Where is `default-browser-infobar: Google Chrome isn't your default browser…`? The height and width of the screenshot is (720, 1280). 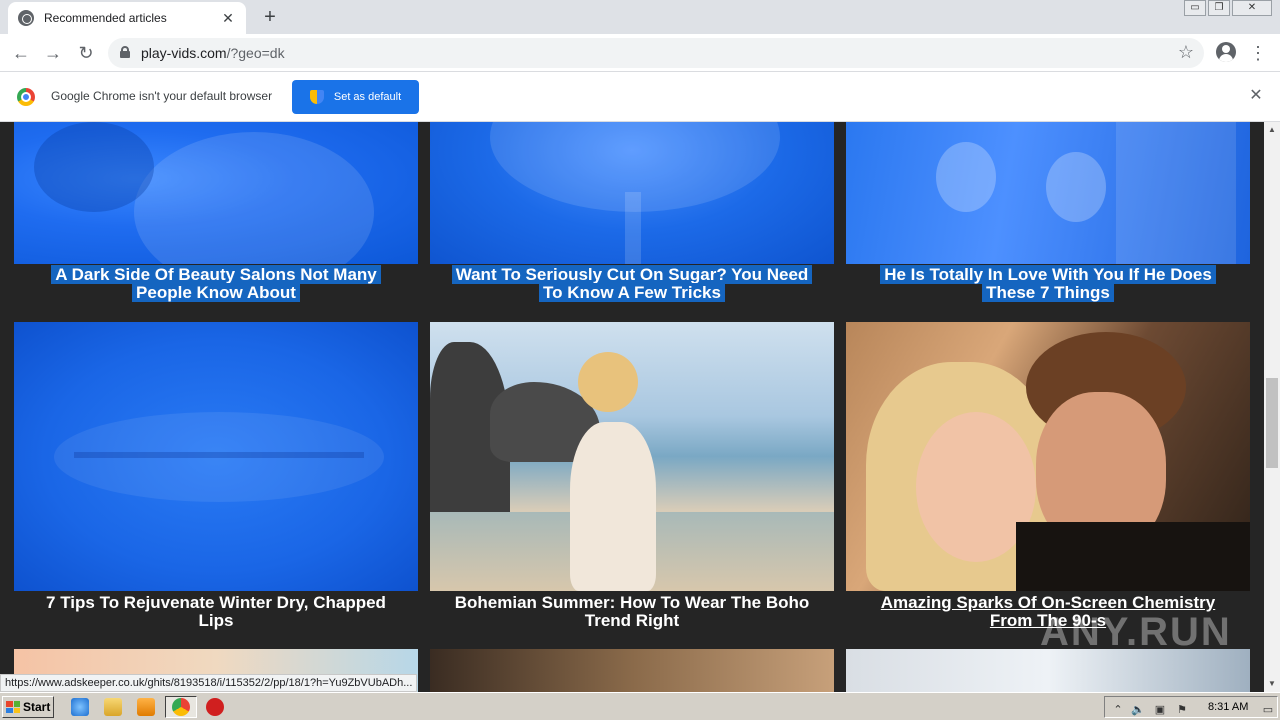
default-browser-infobar: Google Chrome isn't your default browser… is located at coordinates (640, 97).